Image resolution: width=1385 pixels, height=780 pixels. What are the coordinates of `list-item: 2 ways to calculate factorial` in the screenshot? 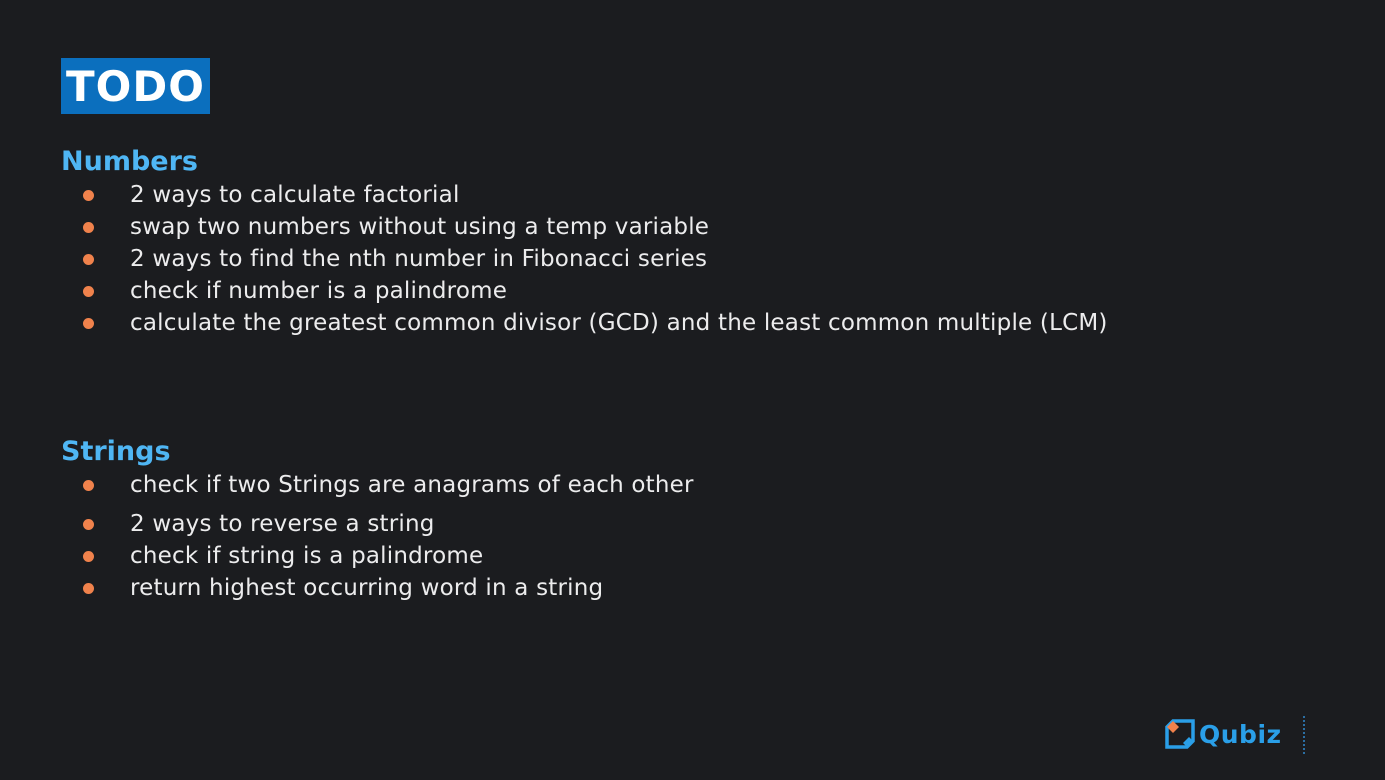 It's located at (584, 195).